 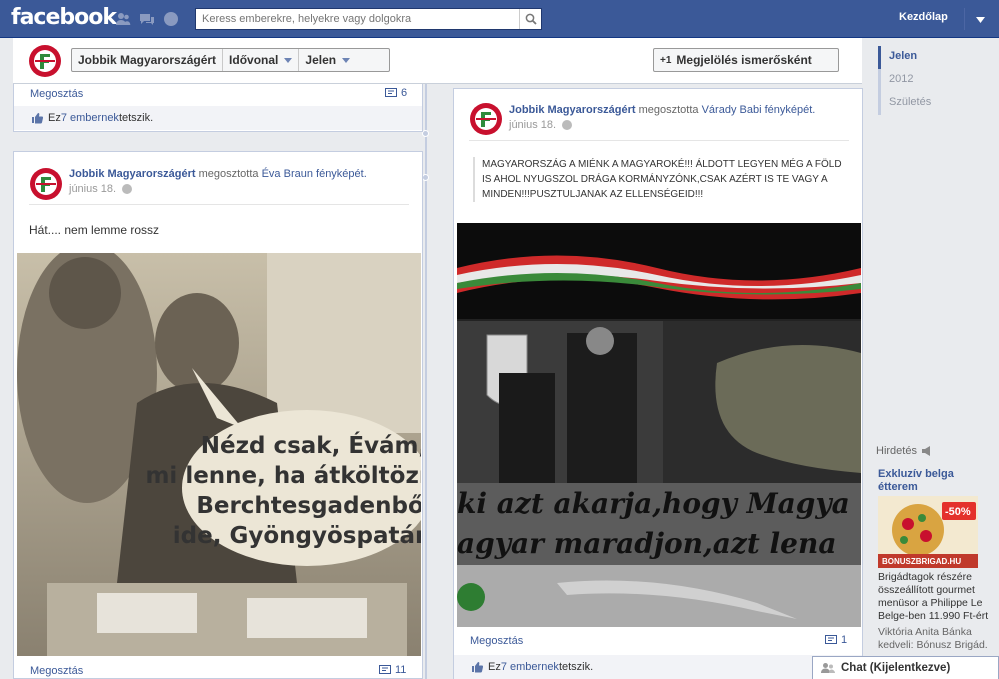 I want to click on meme-text-line-1: Nézd csak, Évám,, so click(x=311, y=445).